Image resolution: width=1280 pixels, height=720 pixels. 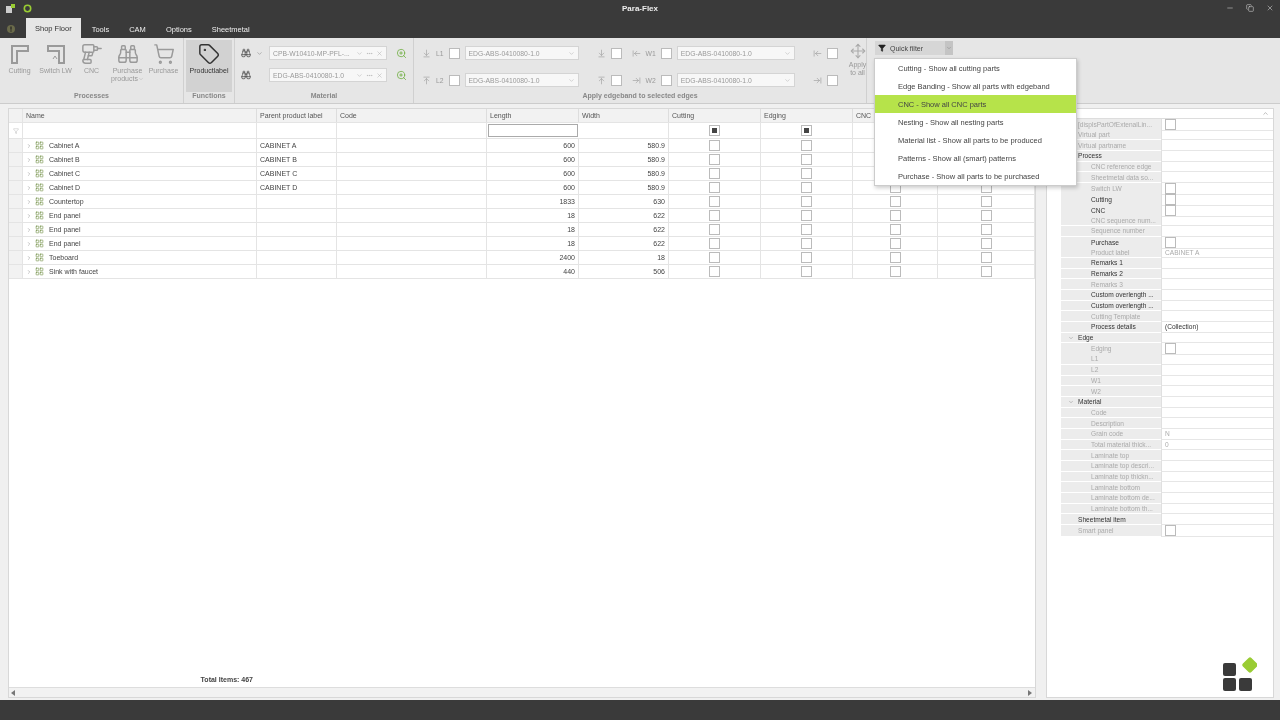 What do you see at coordinates (91, 54) in the screenshot?
I see `drill-icon` at bounding box center [91, 54].